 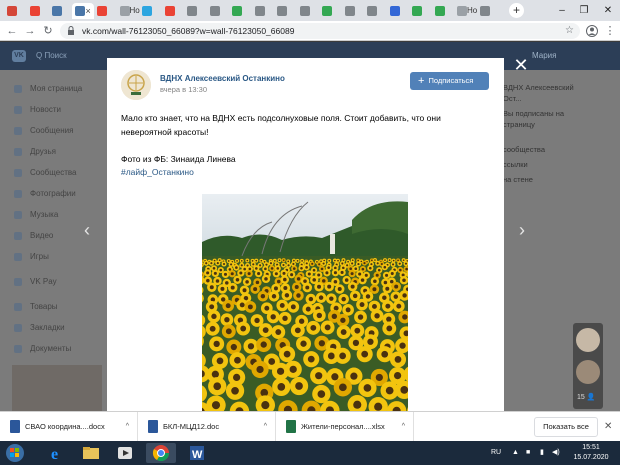 What do you see at coordinates (548, 149) in the screenshot?
I see `right-panel-item: сообщества` at bounding box center [548, 149].